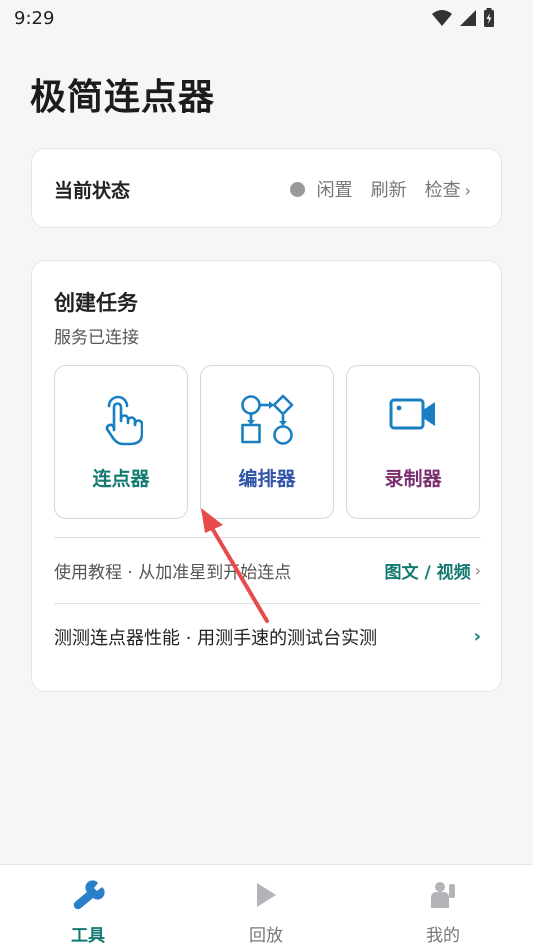  Describe the element at coordinates (88, 912) in the screenshot. I see `nav-tools: 工具` at that location.